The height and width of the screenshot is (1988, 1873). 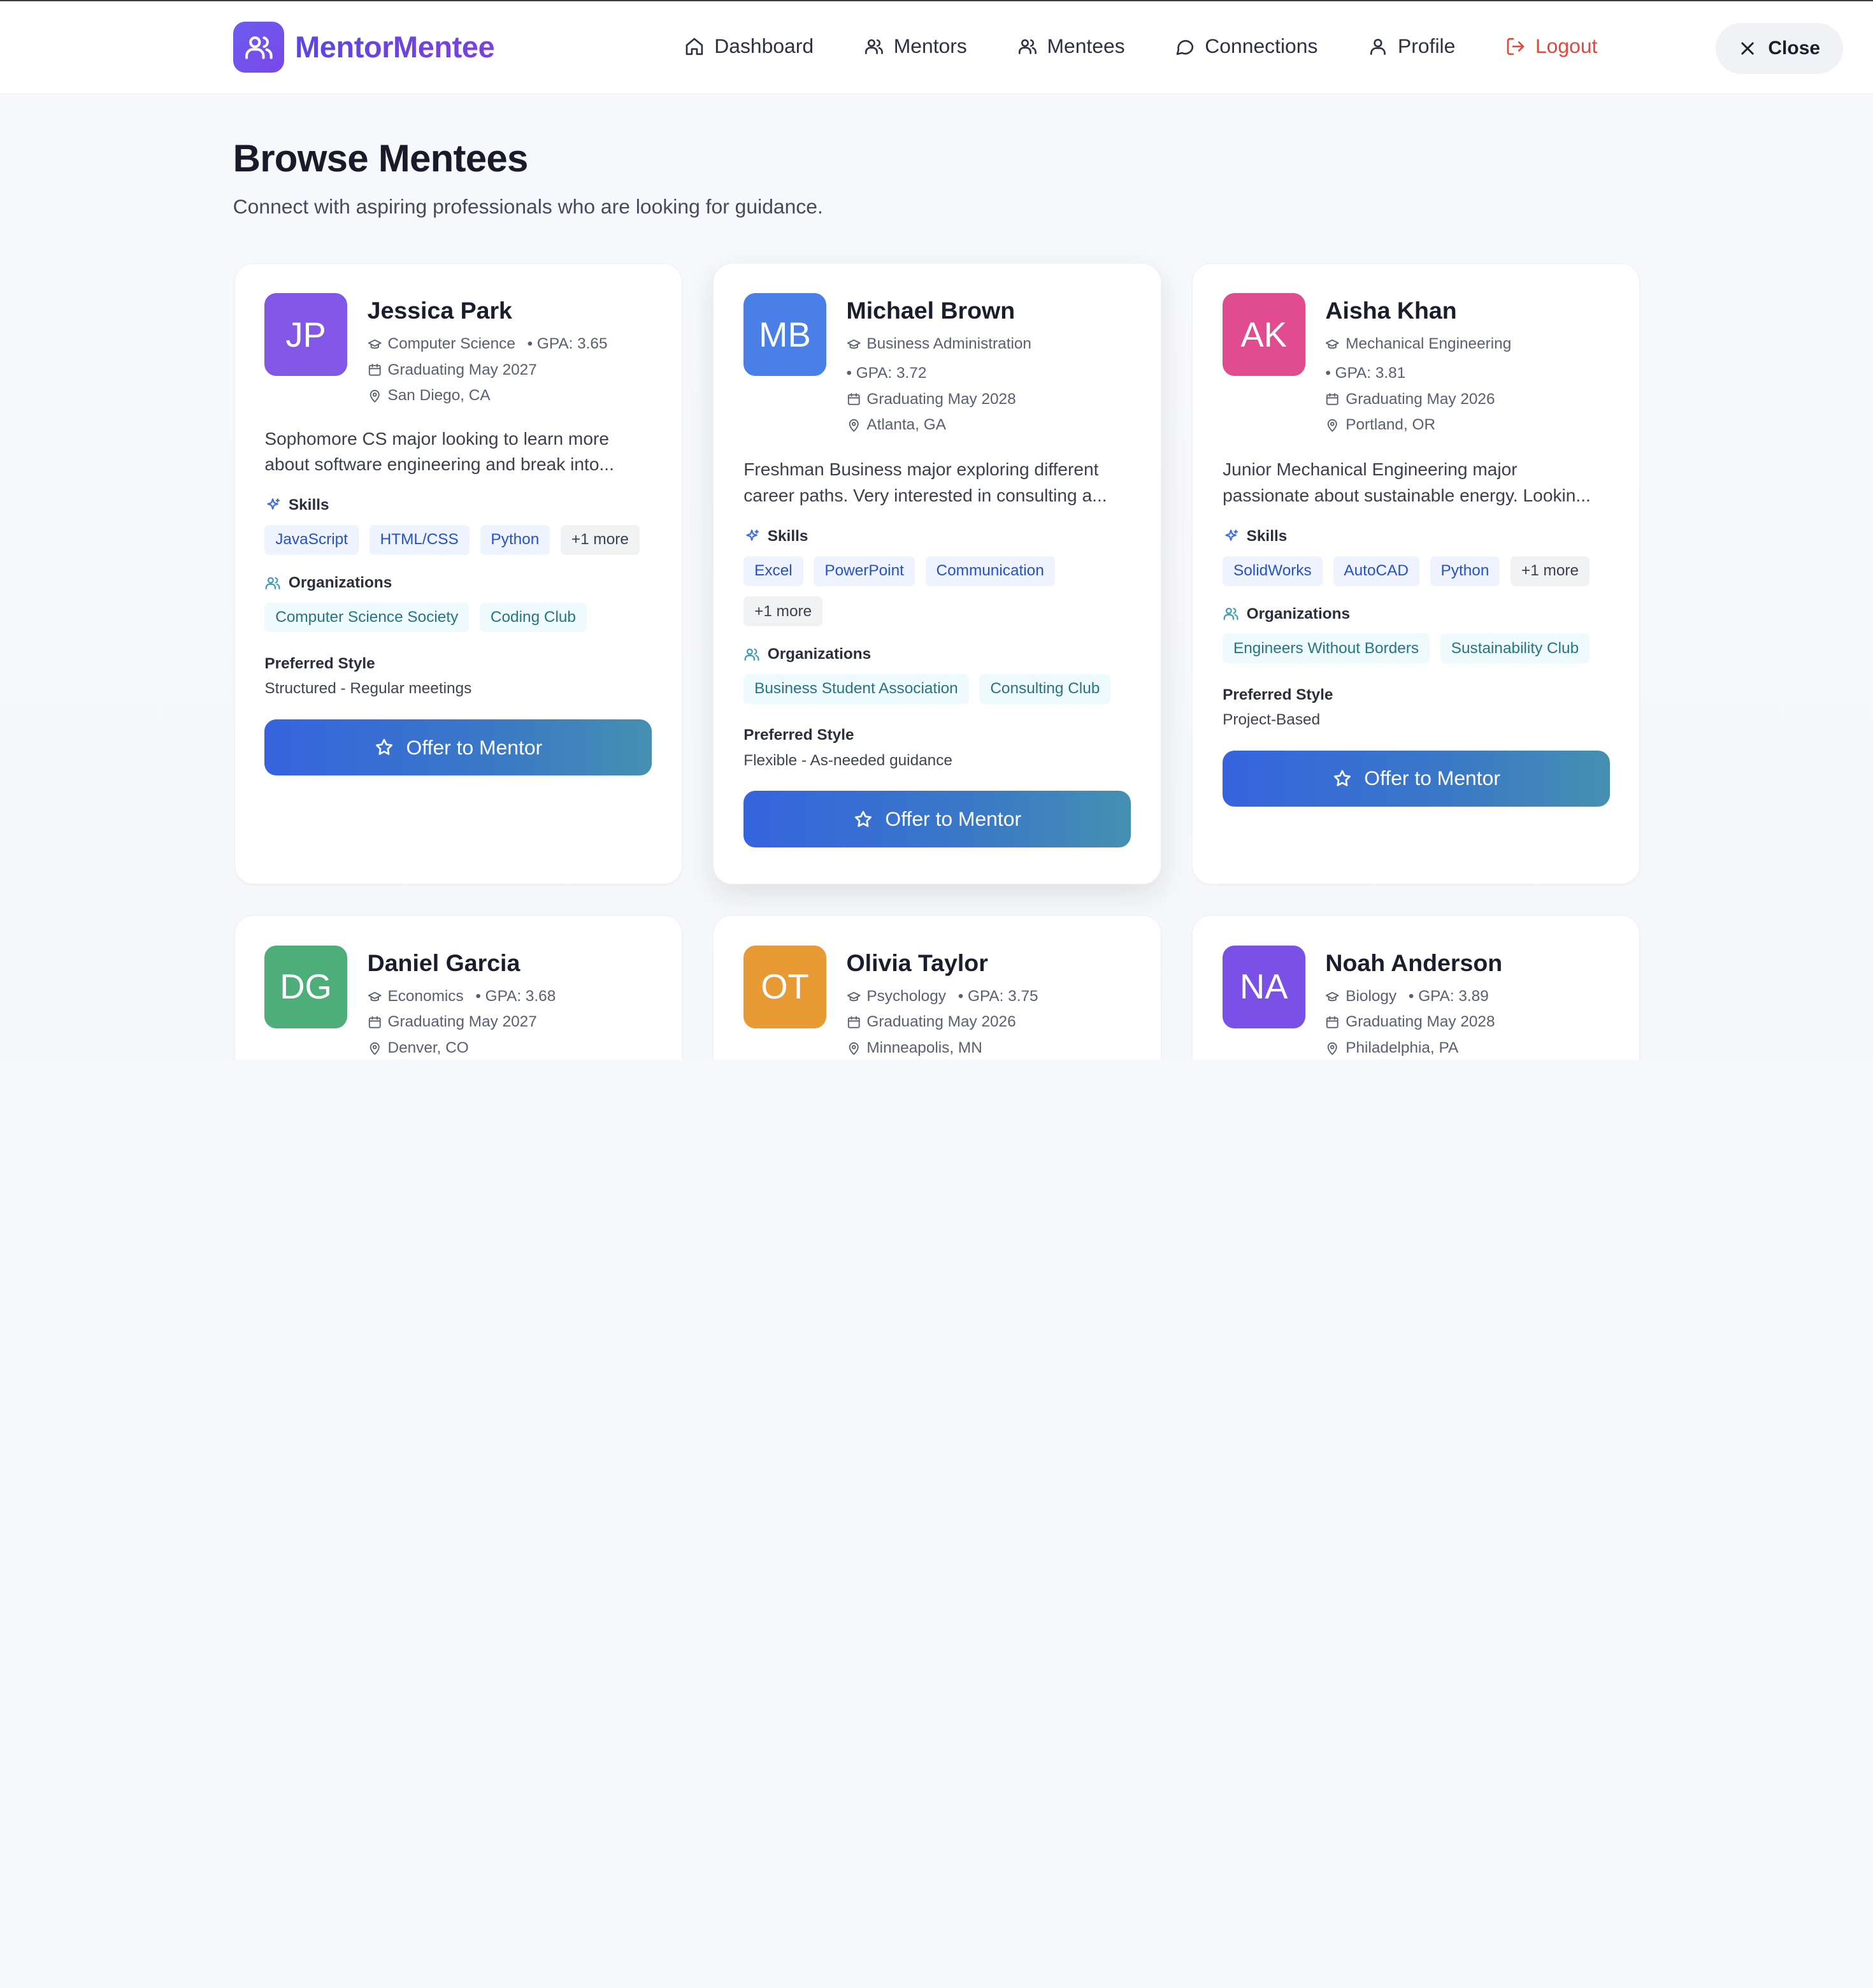 What do you see at coordinates (856, 689) in the screenshot?
I see `org-tag: Business Student Association` at bounding box center [856, 689].